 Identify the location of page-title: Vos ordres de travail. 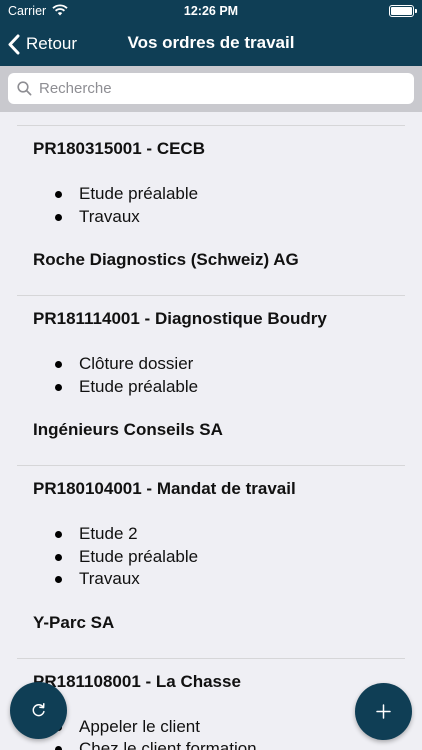
(211, 42).